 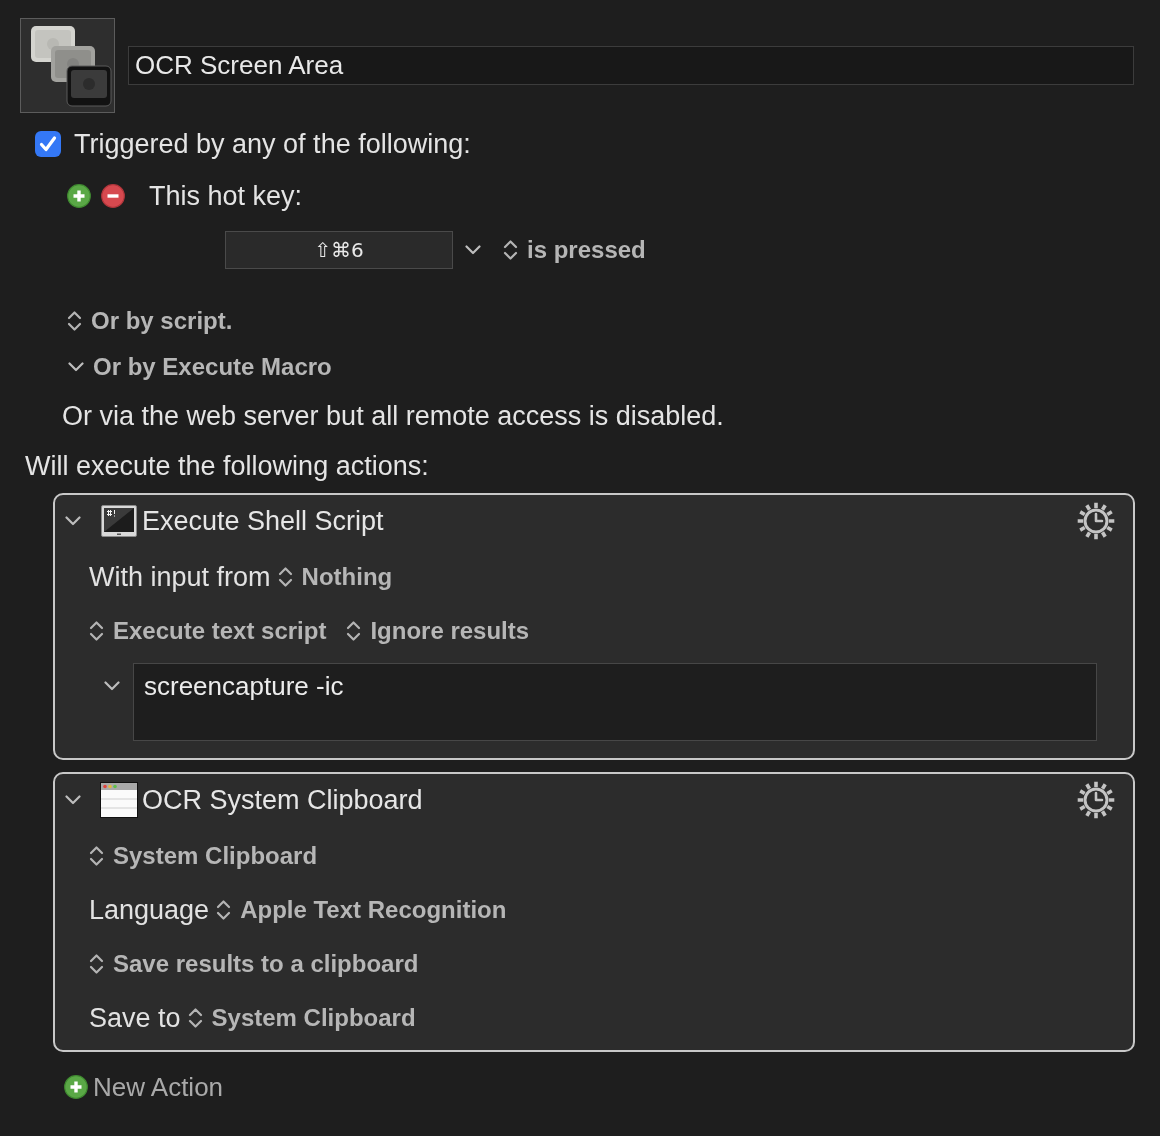 What do you see at coordinates (574, 250) in the screenshot?
I see `condition-popup: is pressed` at bounding box center [574, 250].